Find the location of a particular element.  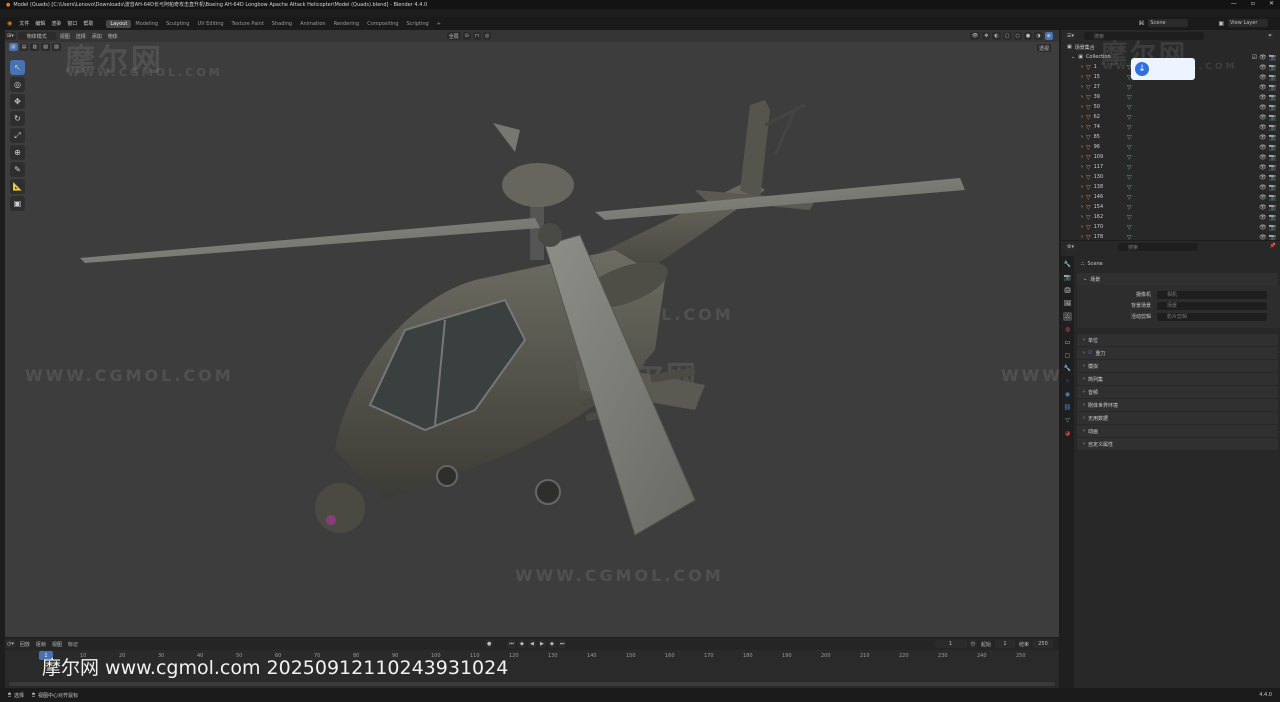

menu-file: 文件 is located at coordinates (24, 23).